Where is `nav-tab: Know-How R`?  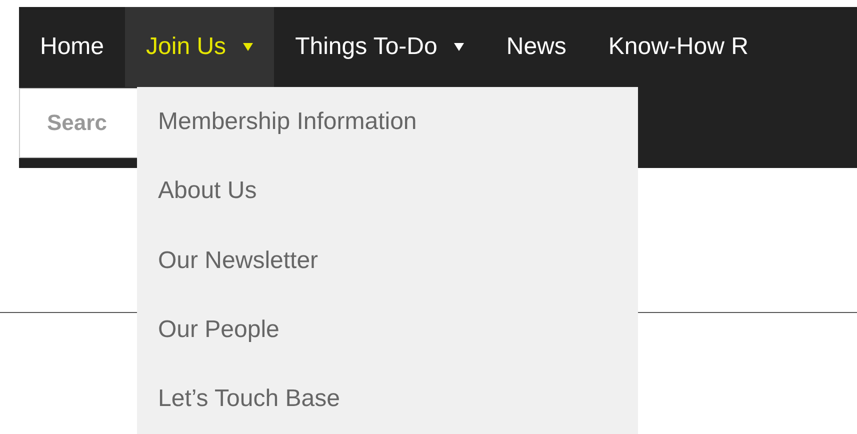
nav-tab: Know-How R is located at coordinates (678, 47).